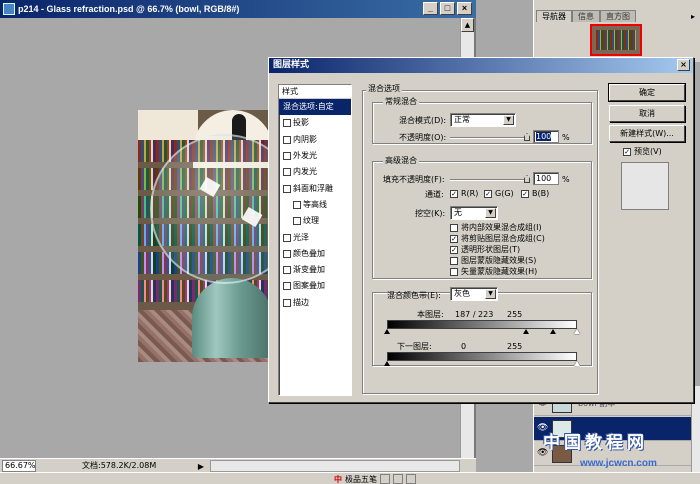 The image size is (700, 484). What do you see at coordinates (311, 221) in the screenshot?
I see `style-item-label: 纹理` at bounding box center [311, 221].